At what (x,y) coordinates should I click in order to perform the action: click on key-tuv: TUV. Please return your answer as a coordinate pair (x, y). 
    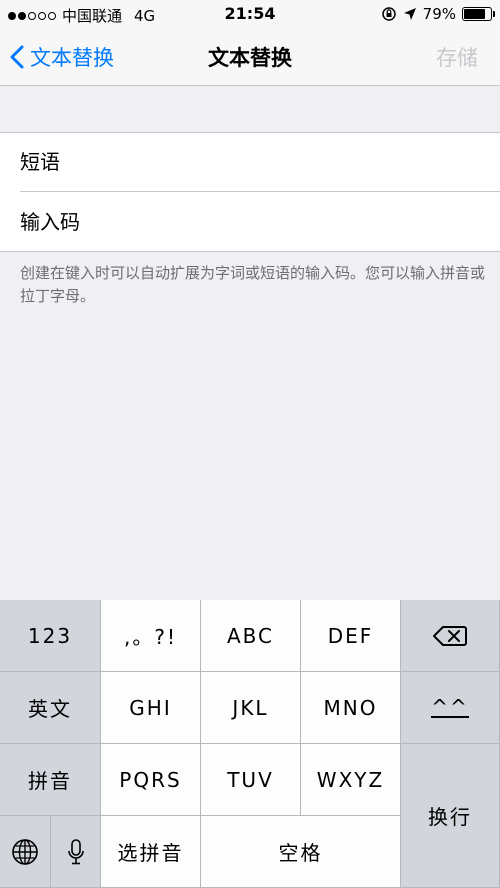
    Looking at the image, I should click on (251, 780).